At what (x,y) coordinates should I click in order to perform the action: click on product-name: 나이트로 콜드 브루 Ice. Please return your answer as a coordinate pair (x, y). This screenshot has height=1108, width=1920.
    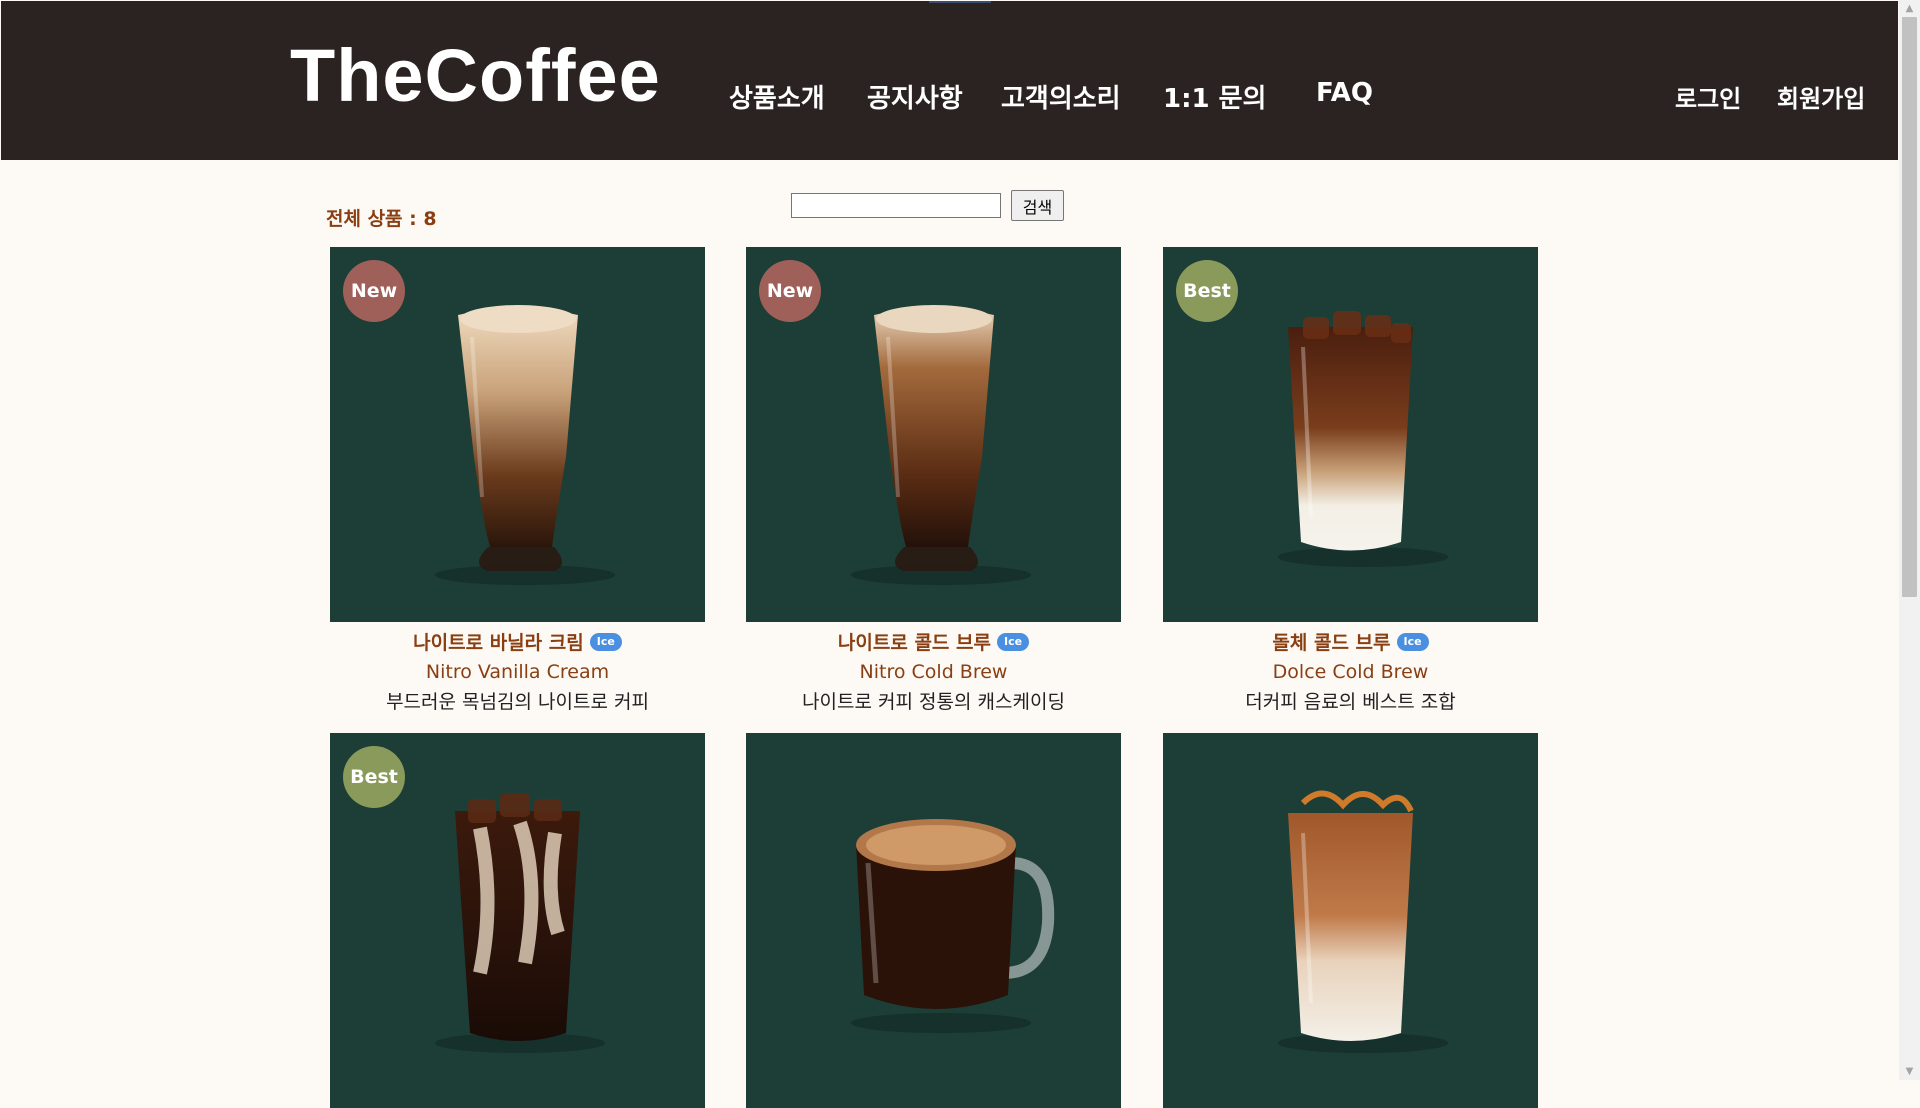
    Looking at the image, I should click on (933, 641).